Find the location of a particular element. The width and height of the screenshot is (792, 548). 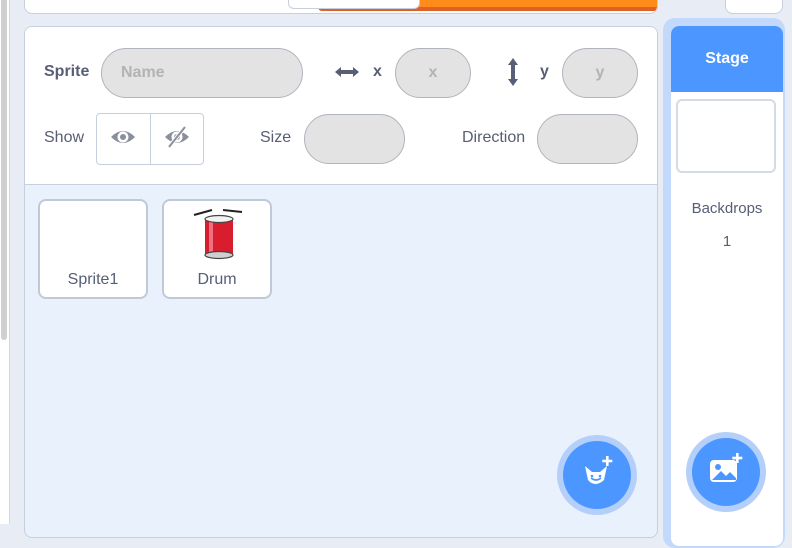

x-input: x is located at coordinates (433, 73).